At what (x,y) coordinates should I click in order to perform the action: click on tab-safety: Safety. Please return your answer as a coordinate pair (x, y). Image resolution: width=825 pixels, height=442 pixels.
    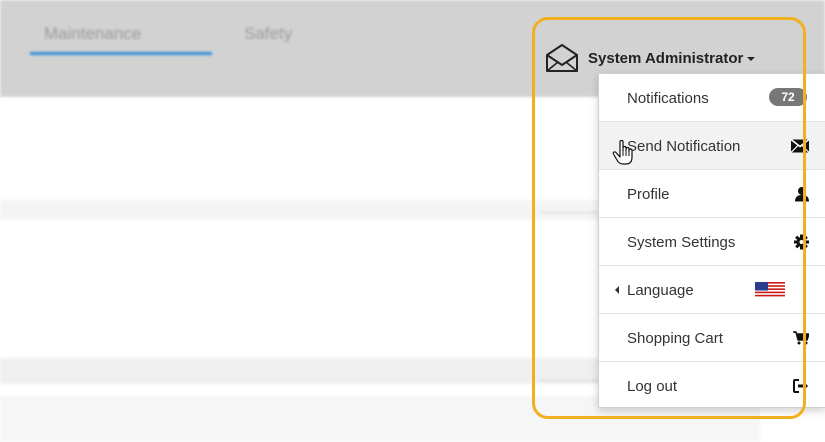
    Looking at the image, I should click on (268, 34).